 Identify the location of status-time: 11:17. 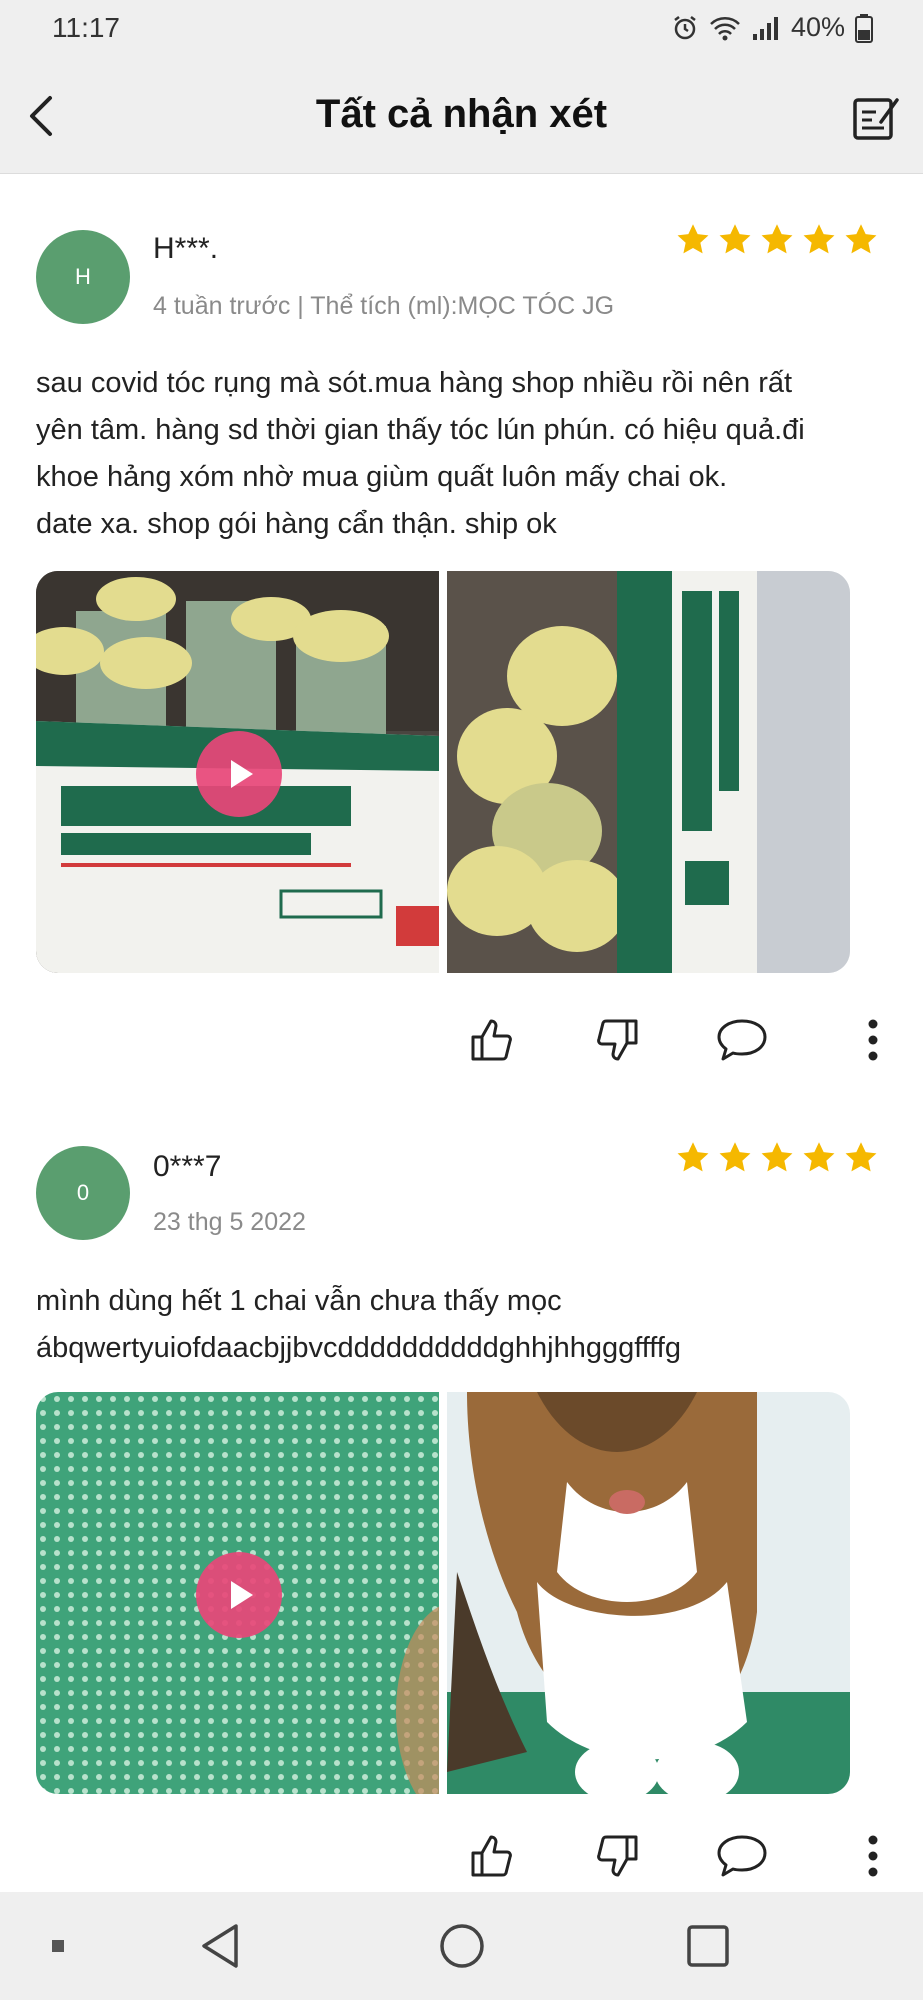
(86, 27).